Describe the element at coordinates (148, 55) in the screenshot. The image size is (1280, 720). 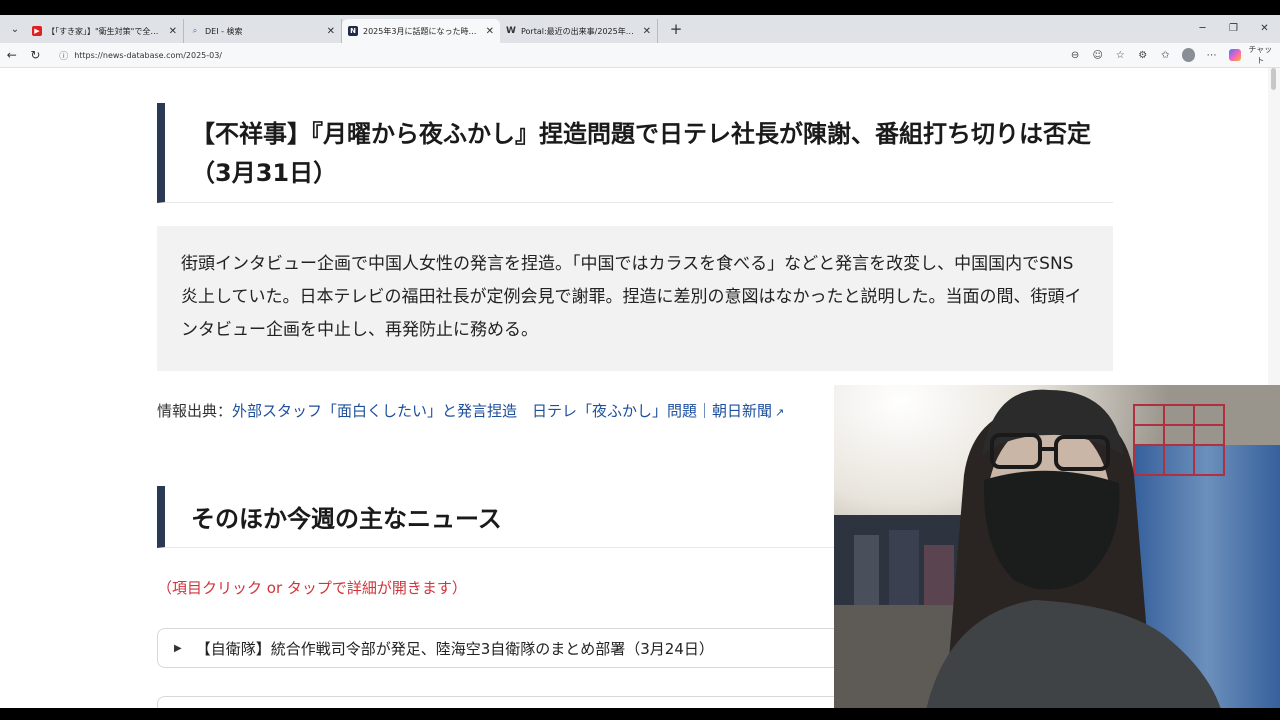
I see `url-text: https://news-database.com/2025-03/` at that location.